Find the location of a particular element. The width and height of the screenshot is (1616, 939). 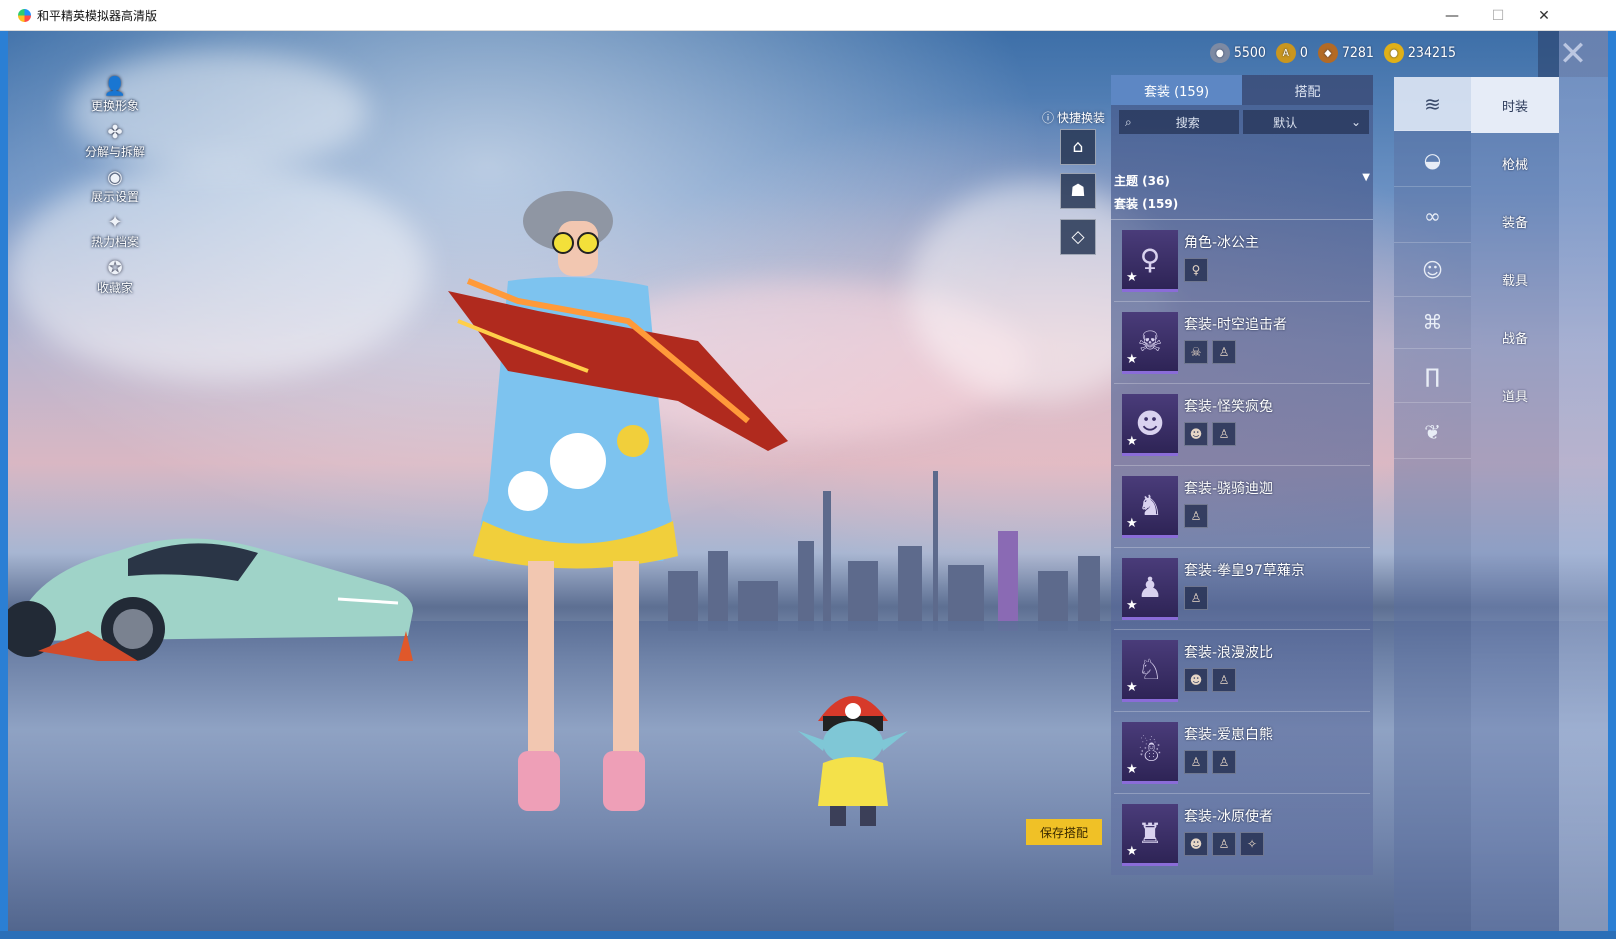

glasses-icon: ∞ is located at coordinates (1432, 216).